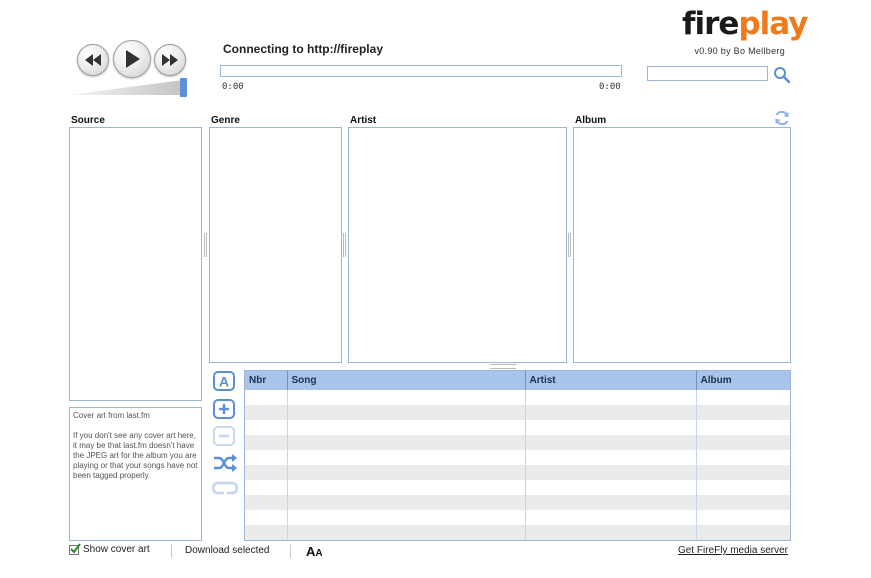 Image resolution: width=871 pixels, height=578 pixels. I want to click on font-size-button: AA, so click(314, 552).